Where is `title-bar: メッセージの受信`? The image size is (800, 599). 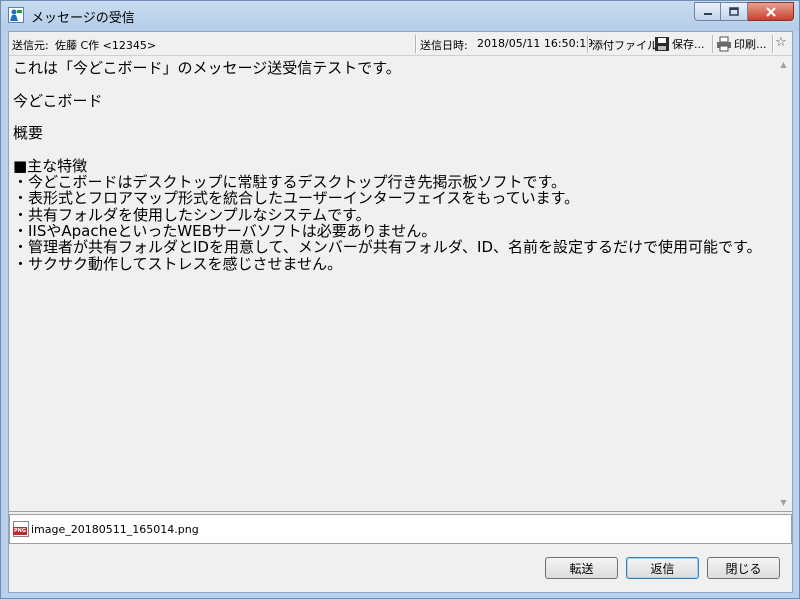
title-bar: メッセージの受信 is located at coordinates (400, 16).